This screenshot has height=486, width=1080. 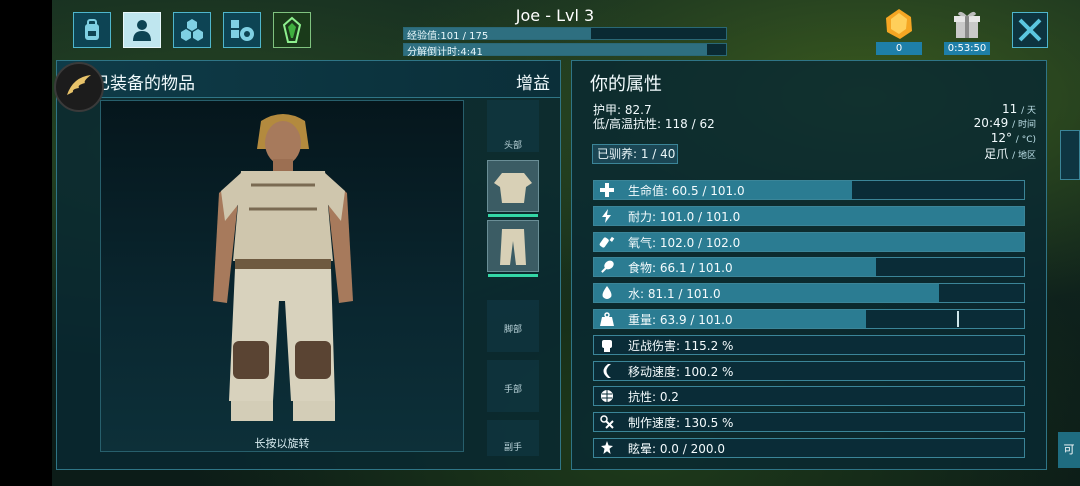 I want to click on xp-text: 经验值:101 / 175, so click(x=448, y=36).